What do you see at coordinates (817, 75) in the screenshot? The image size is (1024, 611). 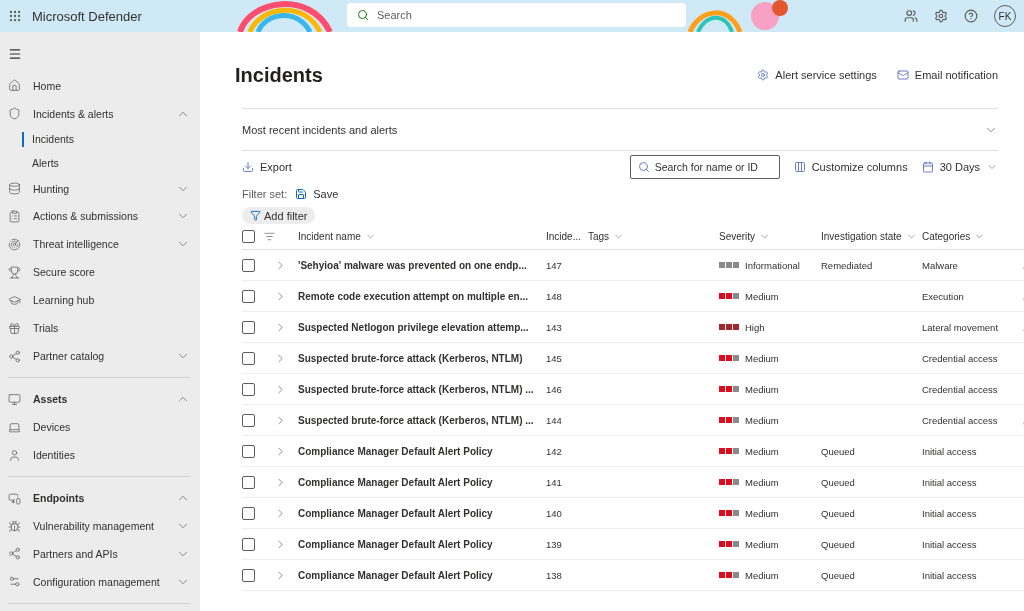 I see `action-link: Alert service settings` at bounding box center [817, 75].